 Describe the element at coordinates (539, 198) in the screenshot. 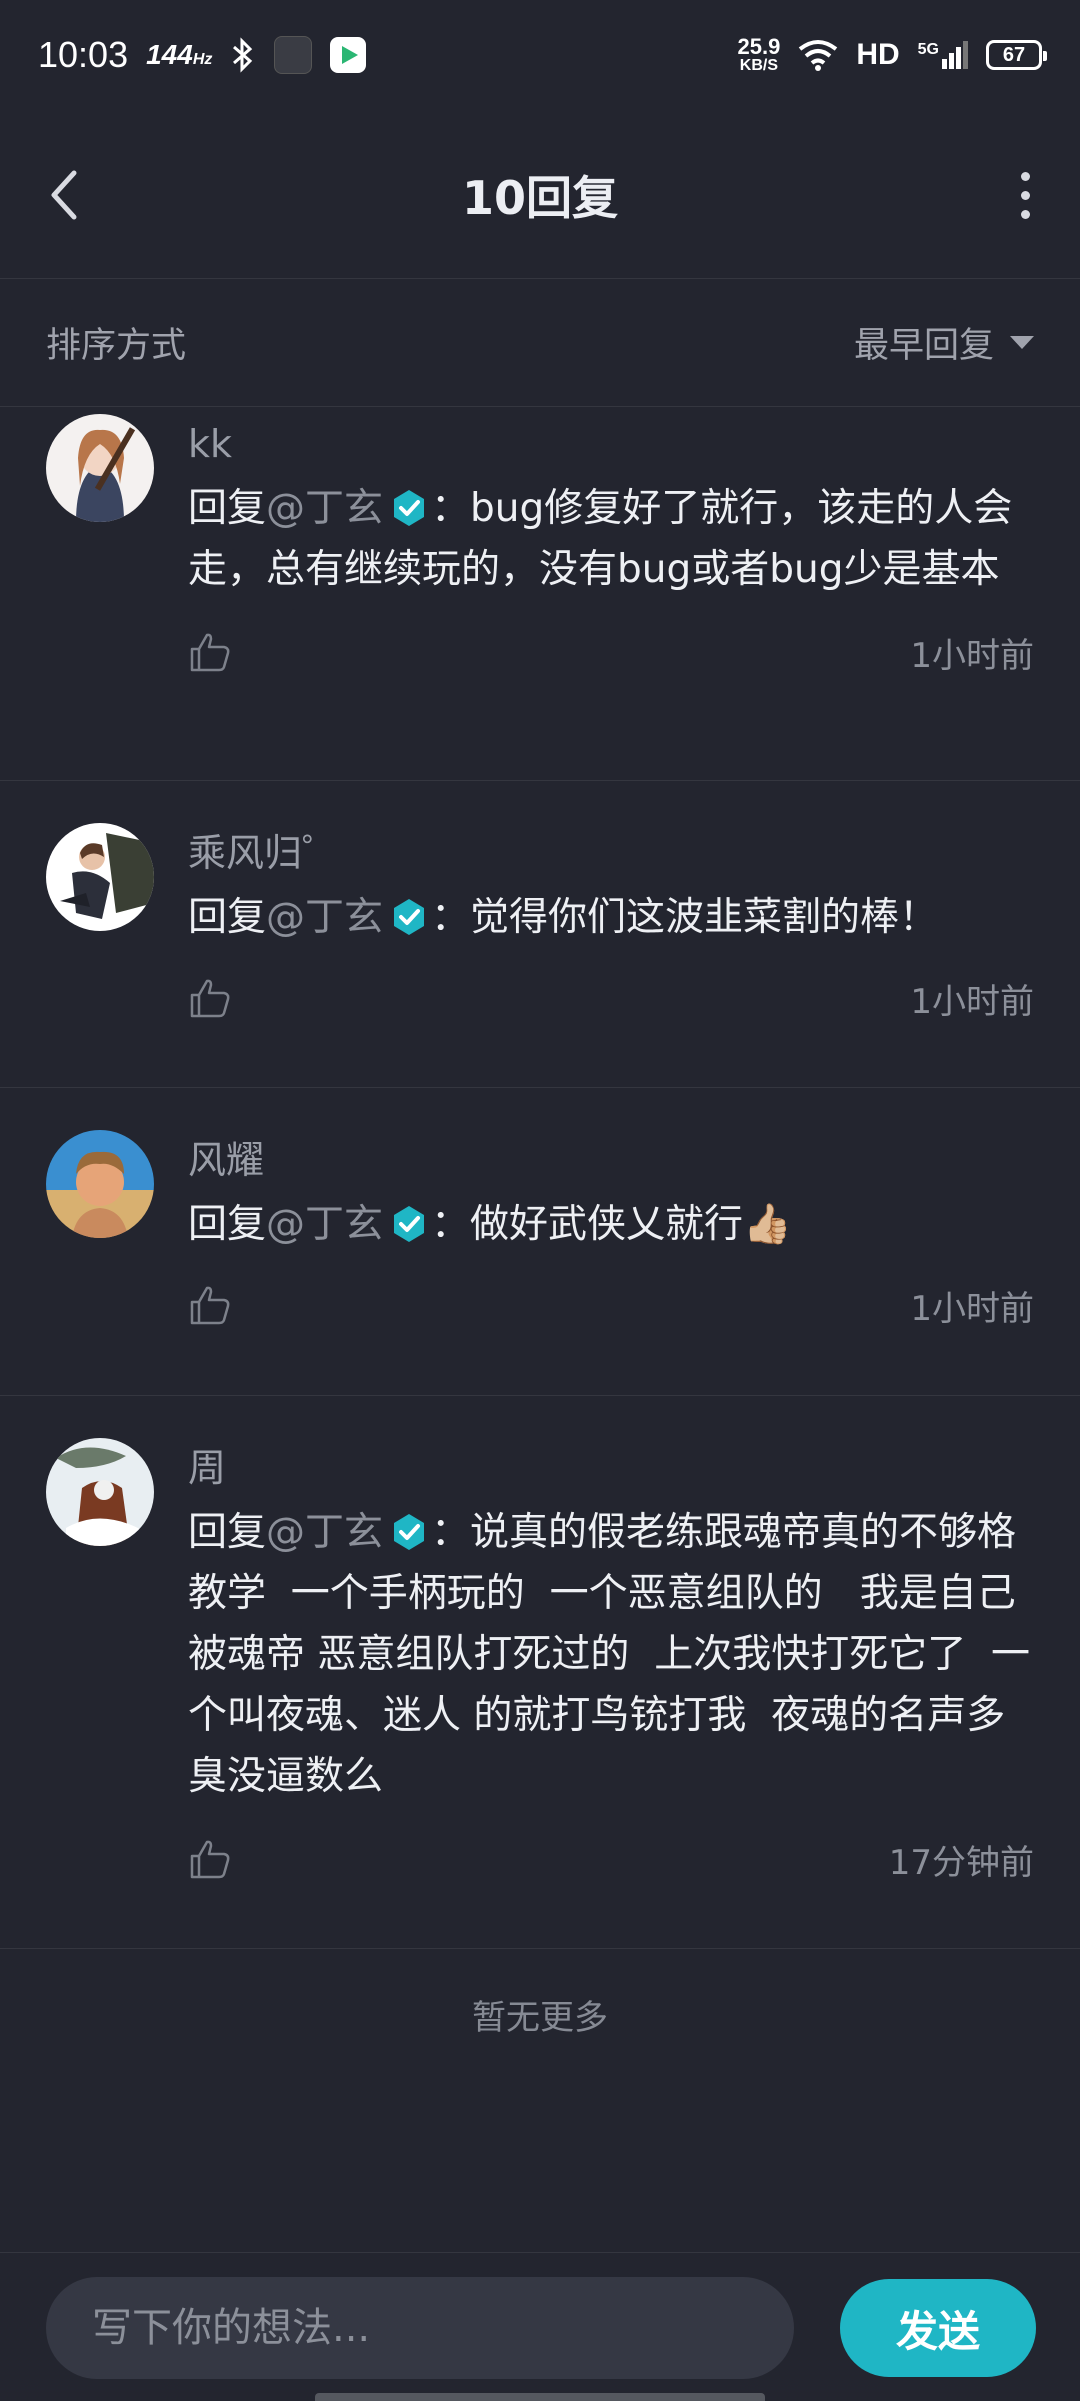

I see `page-title: 10回复` at that location.